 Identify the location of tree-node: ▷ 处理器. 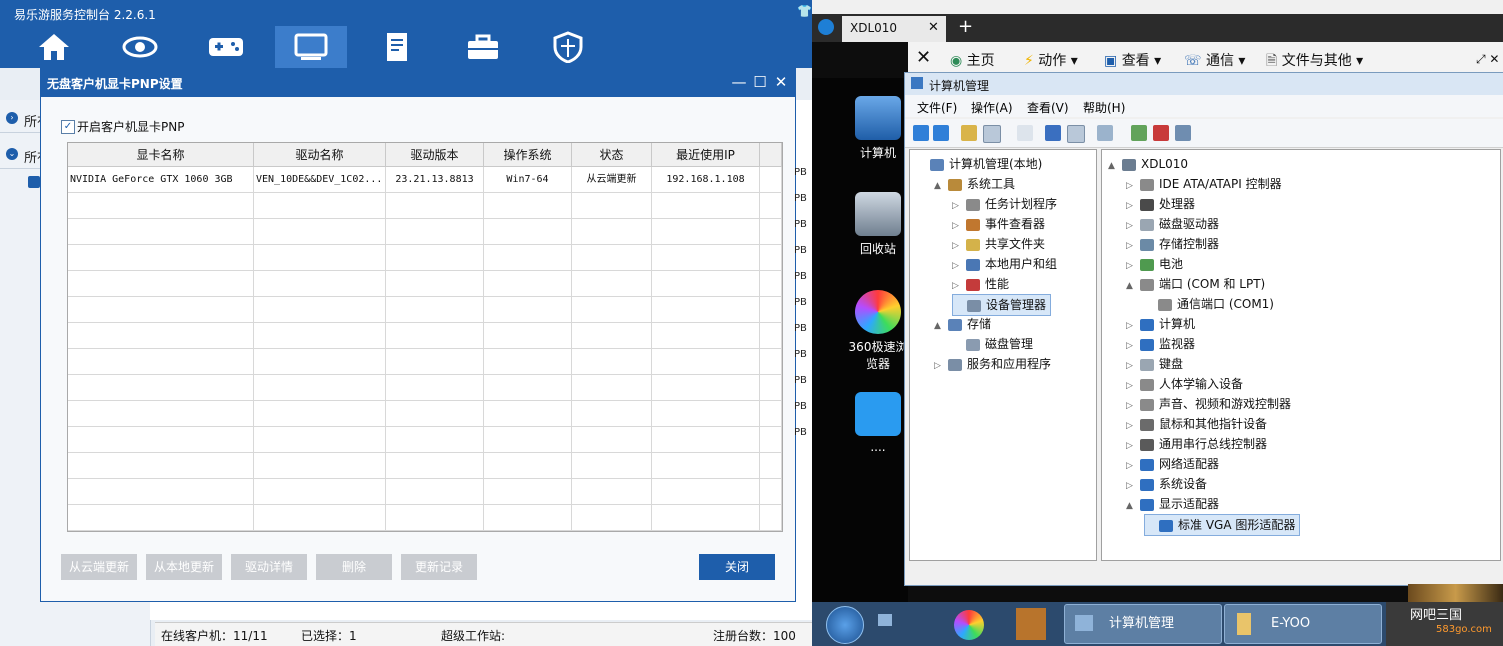
(1160, 204).